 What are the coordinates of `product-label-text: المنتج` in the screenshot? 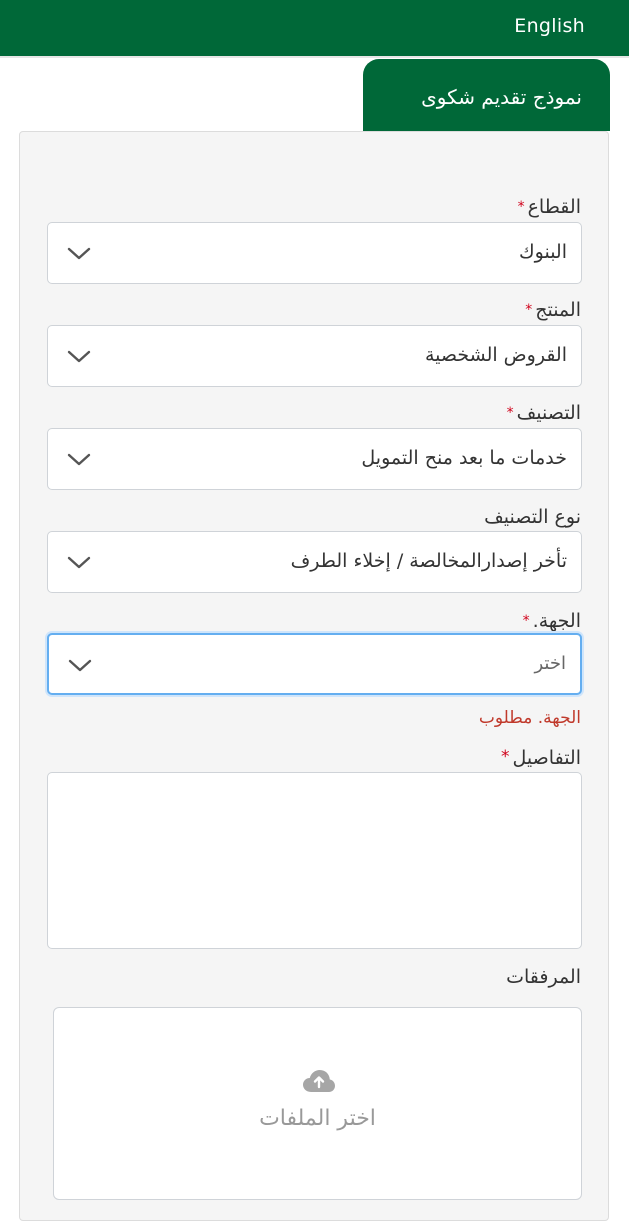 It's located at (558, 310).